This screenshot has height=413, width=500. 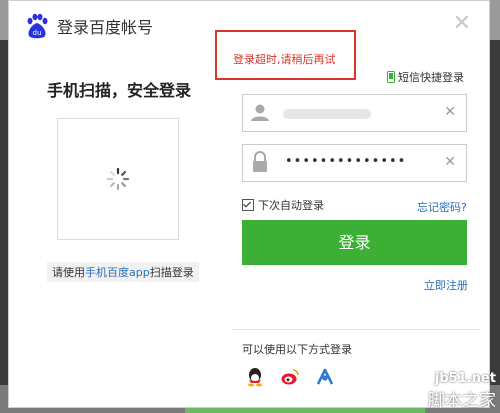 What do you see at coordinates (450, 162) in the screenshot?
I see `clear-password-icon: ✕` at bounding box center [450, 162].